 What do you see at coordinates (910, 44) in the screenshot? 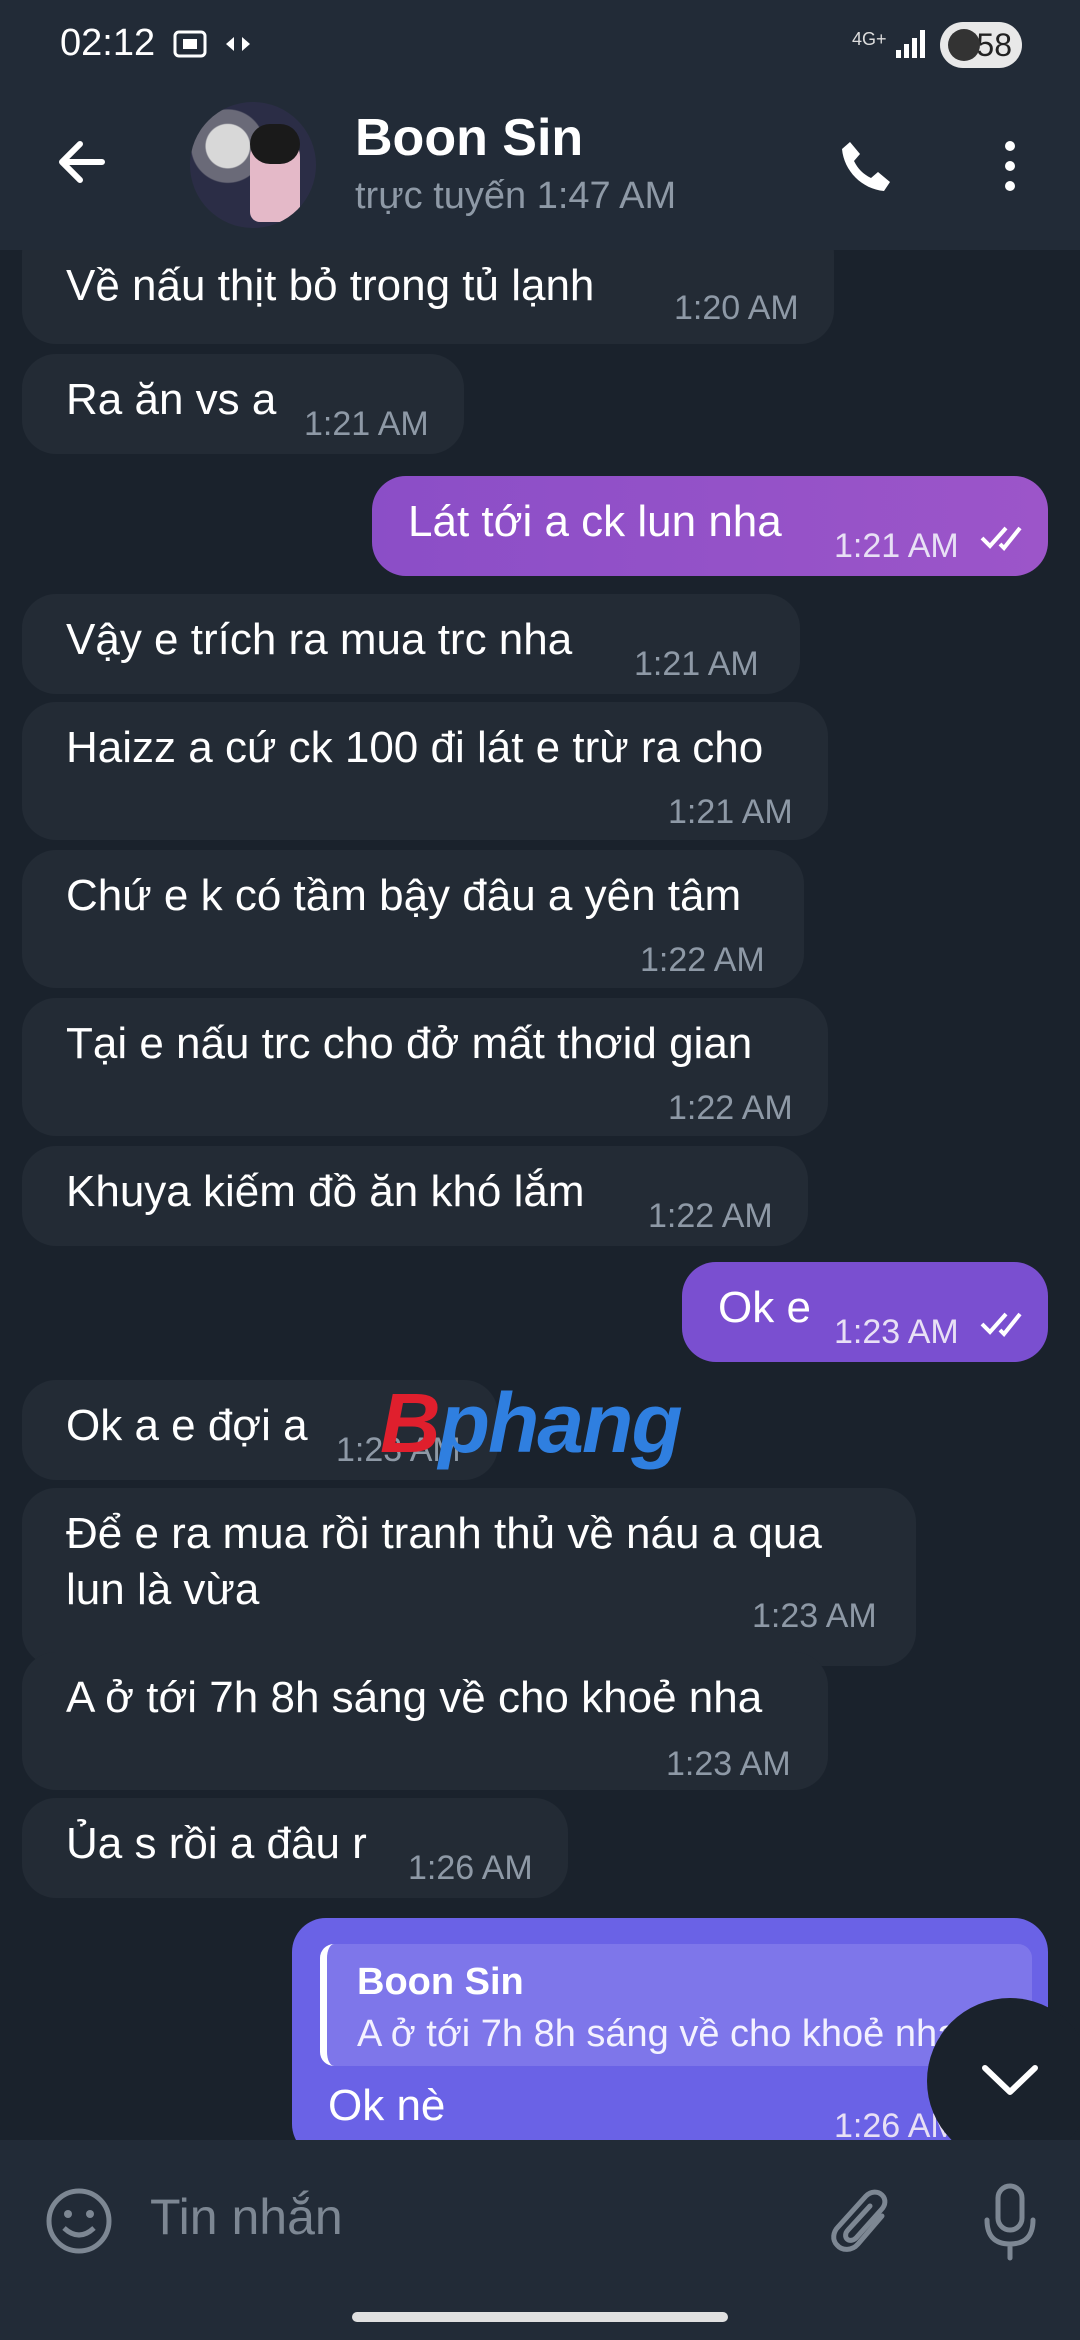
I see `signal-icon` at bounding box center [910, 44].